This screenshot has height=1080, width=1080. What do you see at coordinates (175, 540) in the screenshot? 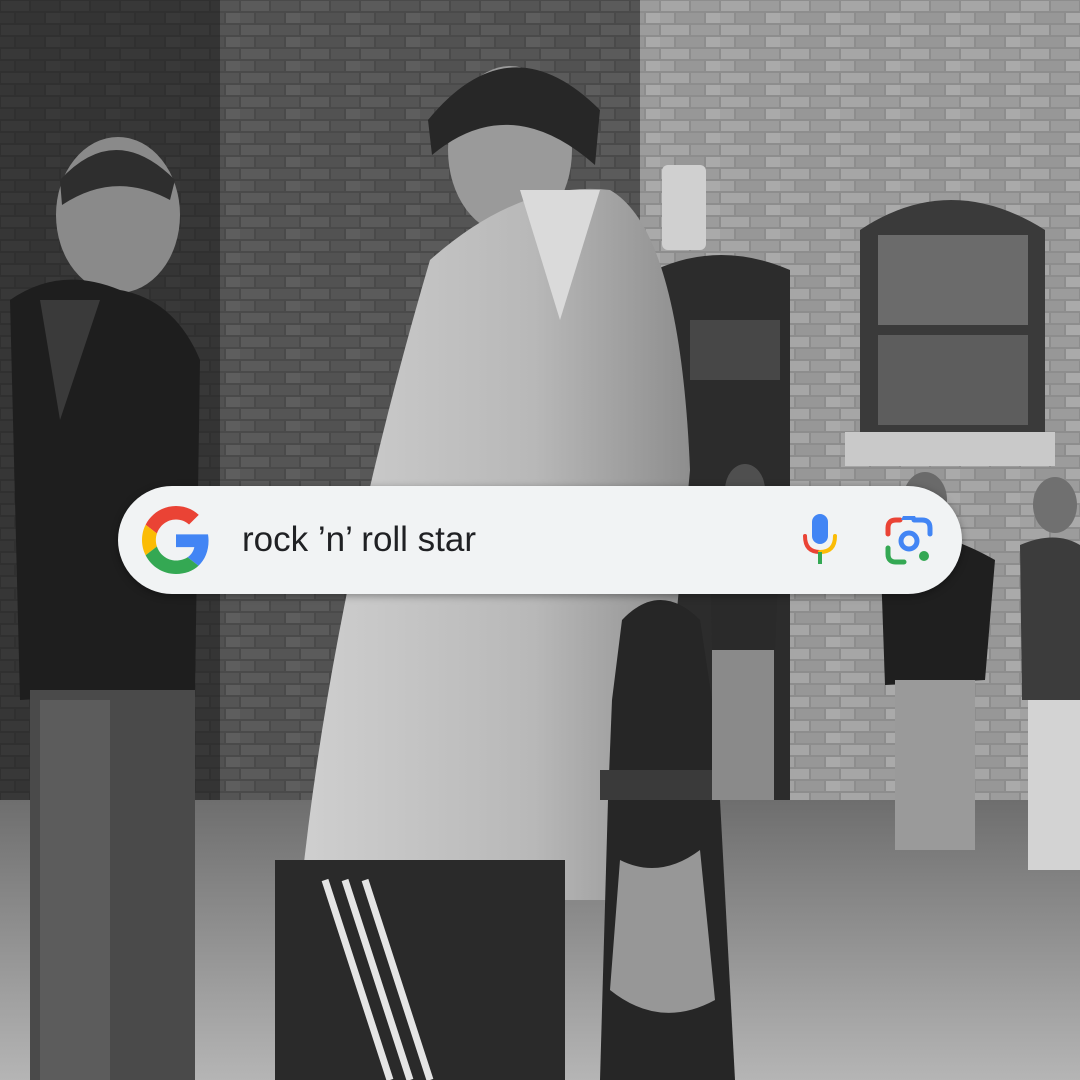
I see `google-g-logo` at bounding box center [175, 540].